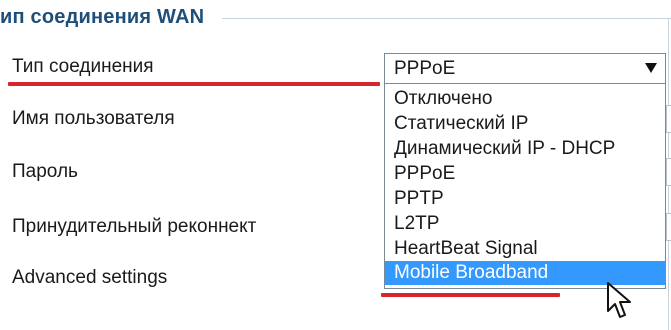  Describe the element at coordinates (525, 174) in the screenshot. I see `option-pppoe: PPPoE` at that location.